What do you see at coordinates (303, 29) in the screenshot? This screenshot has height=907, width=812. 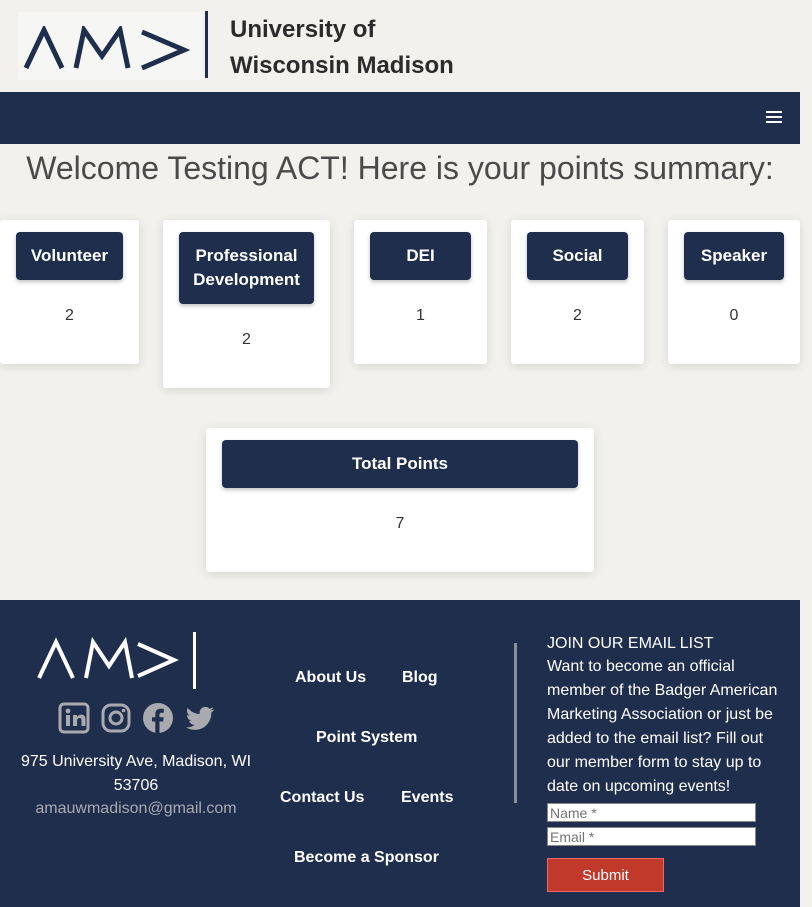 I see `university-line-1: University of` at bounding box center [303, 29].